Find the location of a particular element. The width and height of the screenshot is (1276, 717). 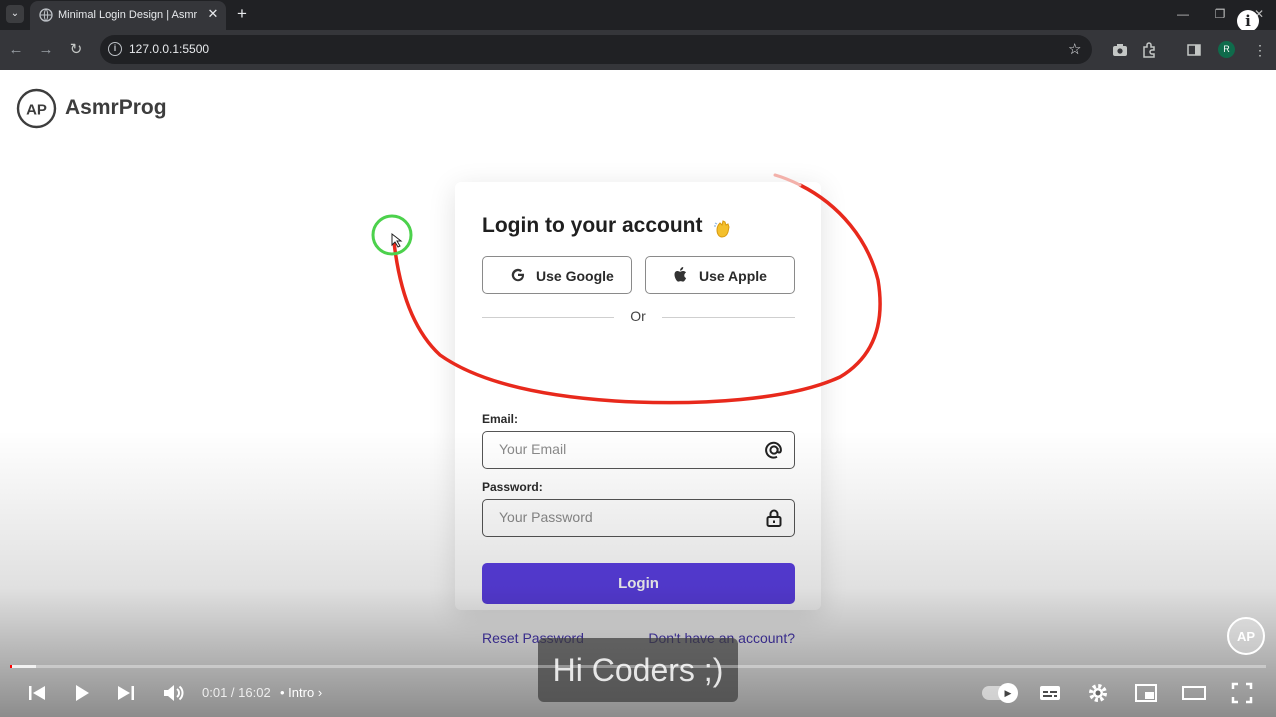

chapter-label: • Intro is located at coordinates (297, 692).